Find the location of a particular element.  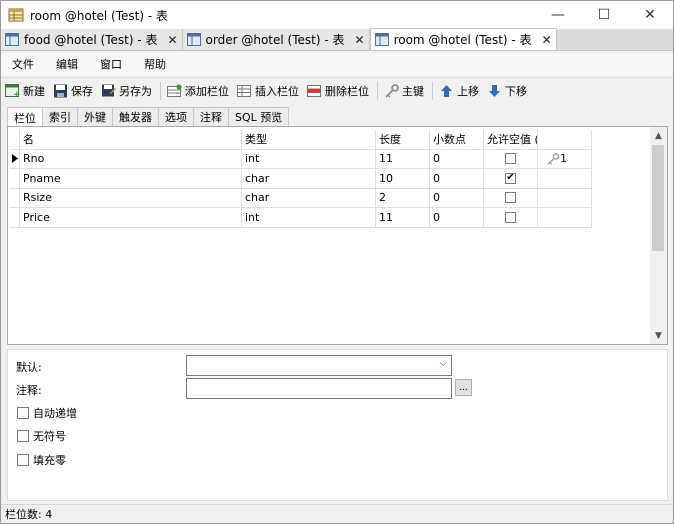

add-field-button: 添加栏位 is located at coordinates (198, 91).